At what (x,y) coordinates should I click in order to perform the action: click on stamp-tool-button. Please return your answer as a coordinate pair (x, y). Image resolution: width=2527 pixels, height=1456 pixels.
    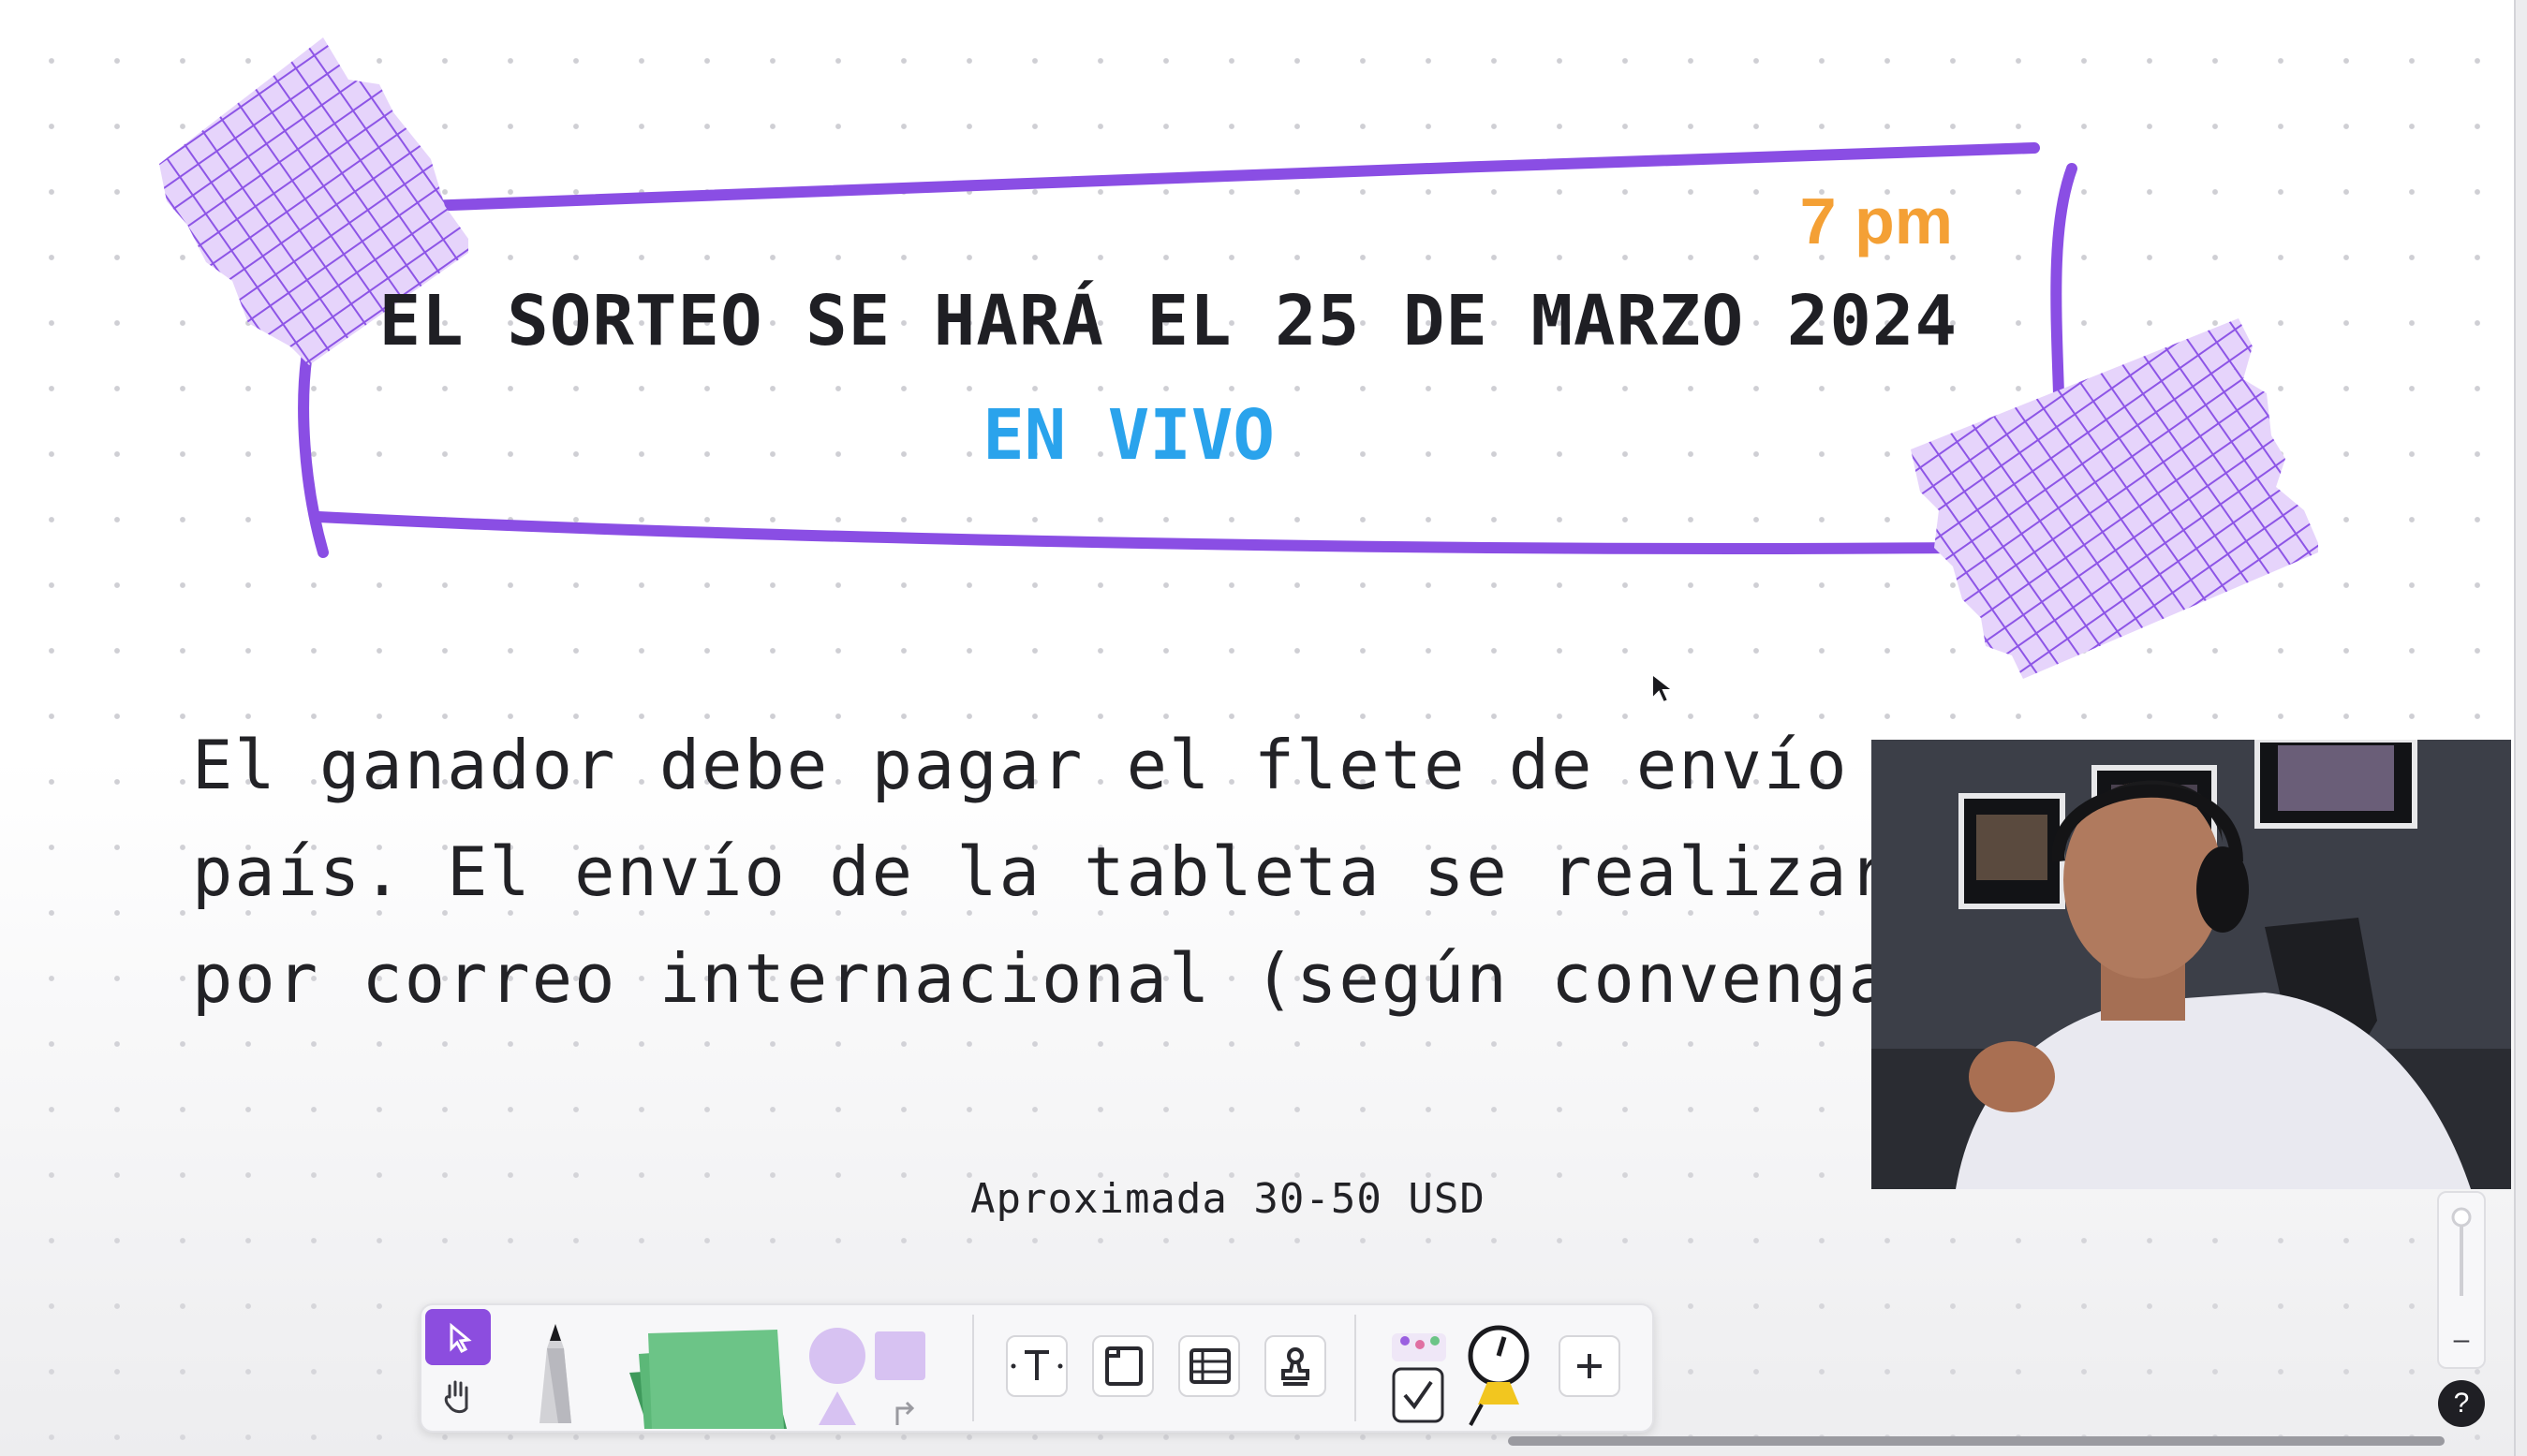
    Looking at the image, I should click on (1295, 1366).